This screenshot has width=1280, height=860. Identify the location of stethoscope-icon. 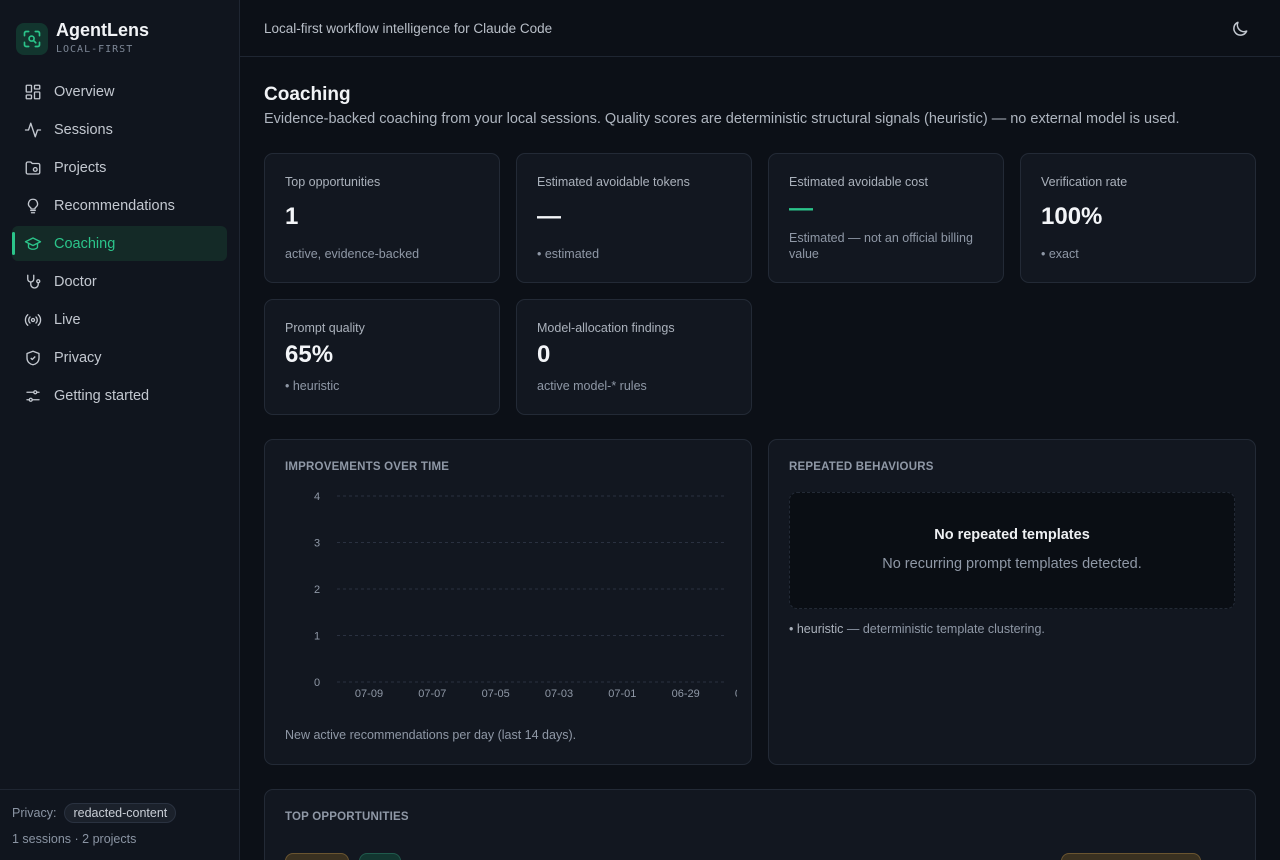
(34, 281).